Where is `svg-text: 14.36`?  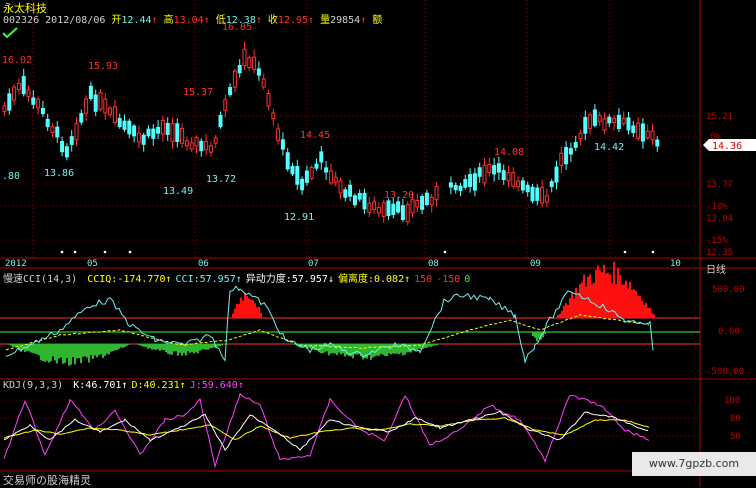 svg-text: 14.36 is located at coordinates (727, 146).